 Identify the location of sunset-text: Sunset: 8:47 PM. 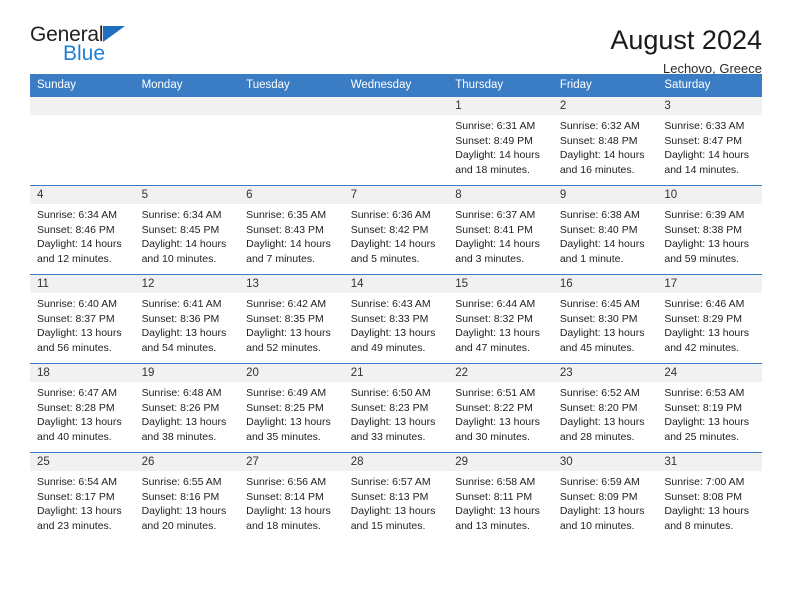
(703, 140).